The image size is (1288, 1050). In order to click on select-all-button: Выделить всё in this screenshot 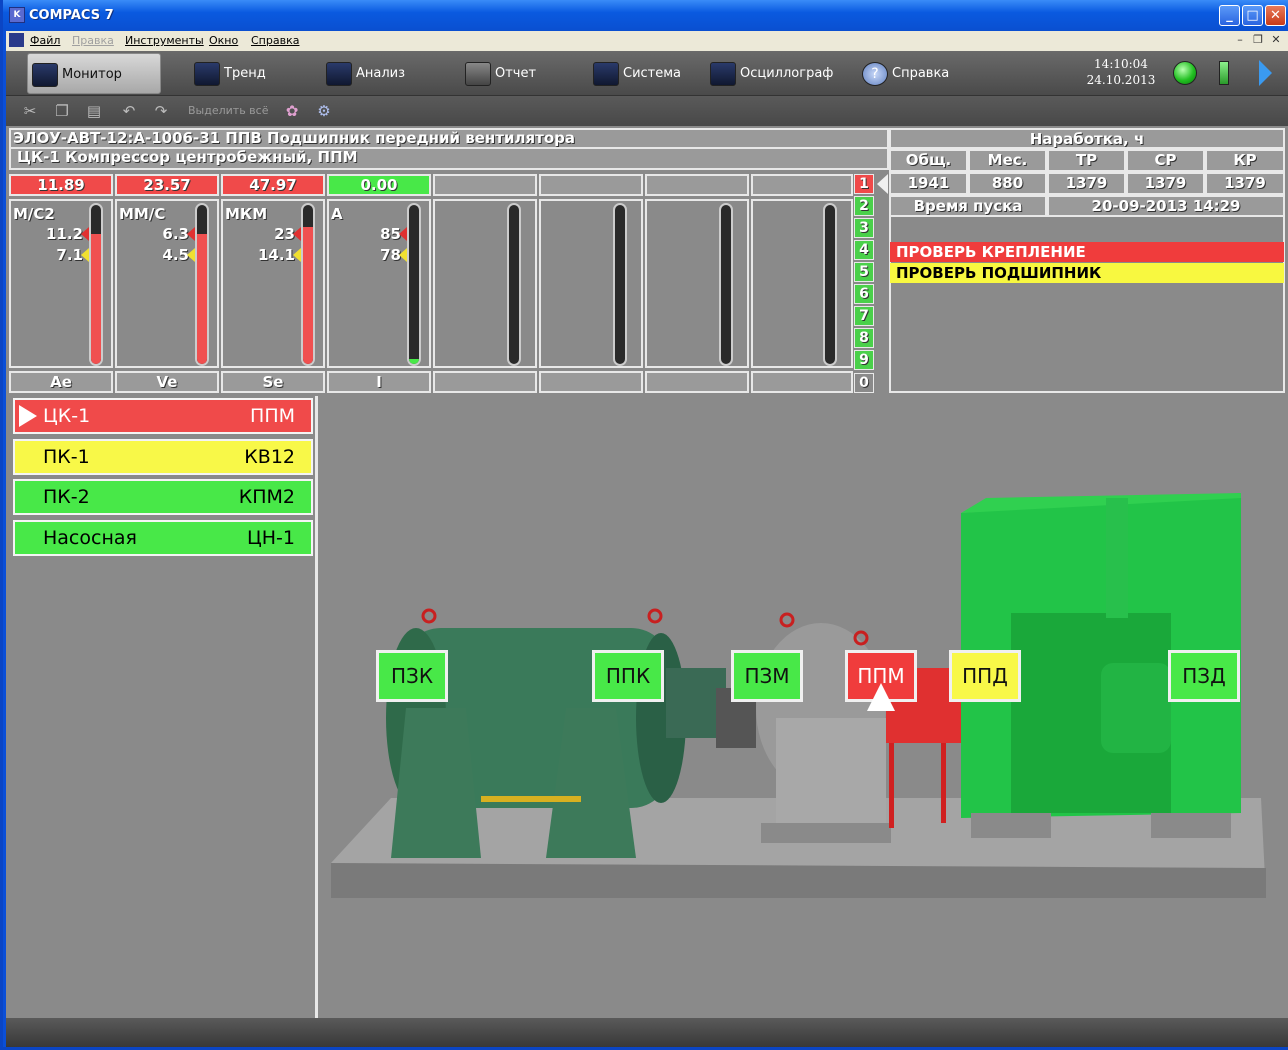, I will do `click(228, 110)`.